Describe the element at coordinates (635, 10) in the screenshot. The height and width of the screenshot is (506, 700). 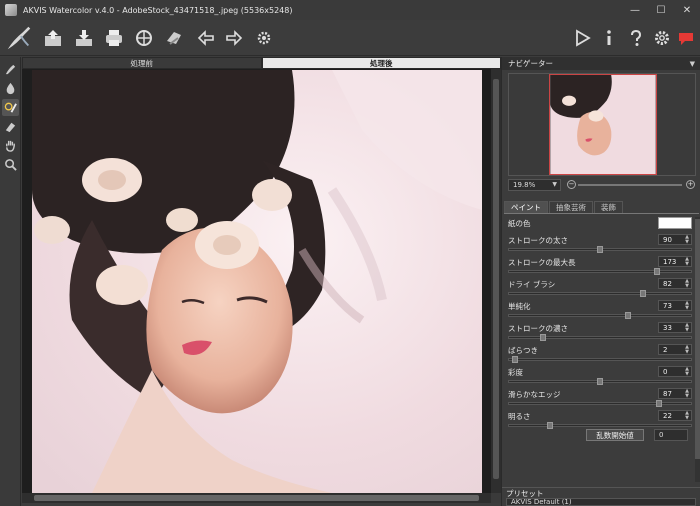
I see `minimize-button: —` at that location.